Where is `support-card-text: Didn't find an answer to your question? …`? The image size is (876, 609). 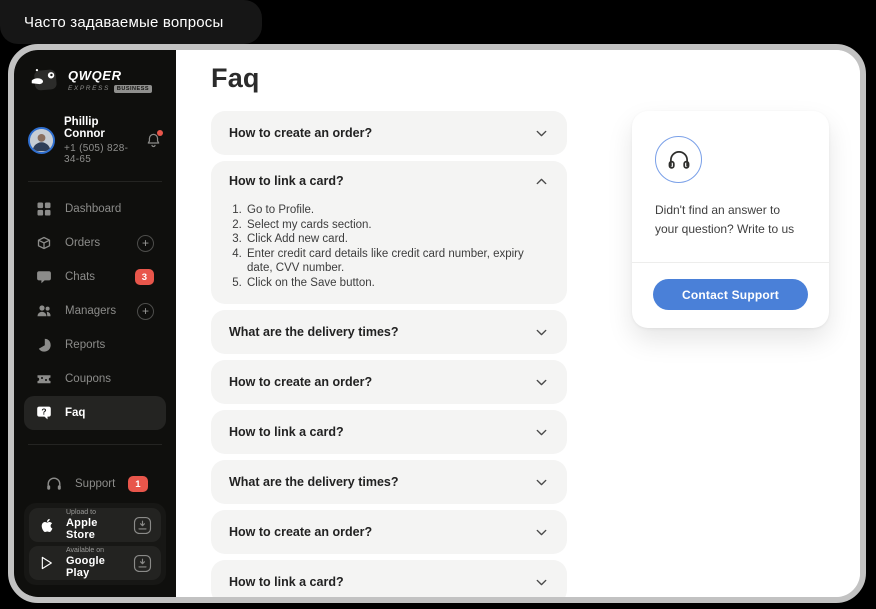
support-card-text: Didn't find an answer to your question? … is located at coordinates (725, 219).